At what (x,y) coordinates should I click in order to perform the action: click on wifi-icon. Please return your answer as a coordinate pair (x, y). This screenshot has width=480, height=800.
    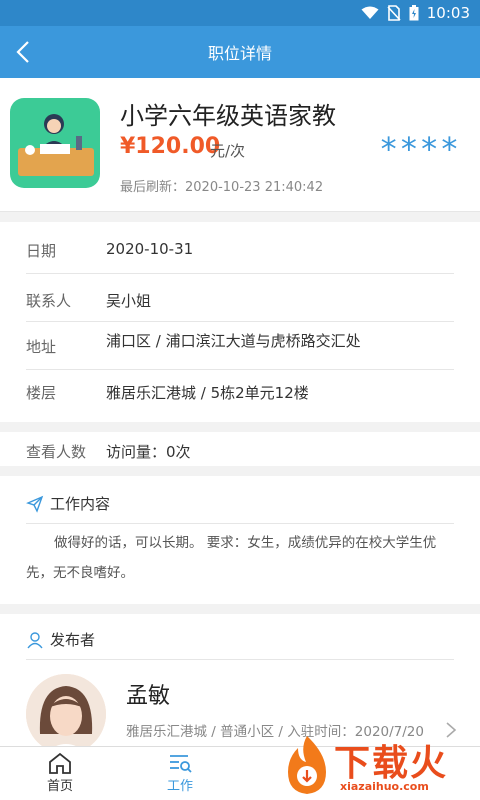
    Looking at the image, I should click on (370, 12).